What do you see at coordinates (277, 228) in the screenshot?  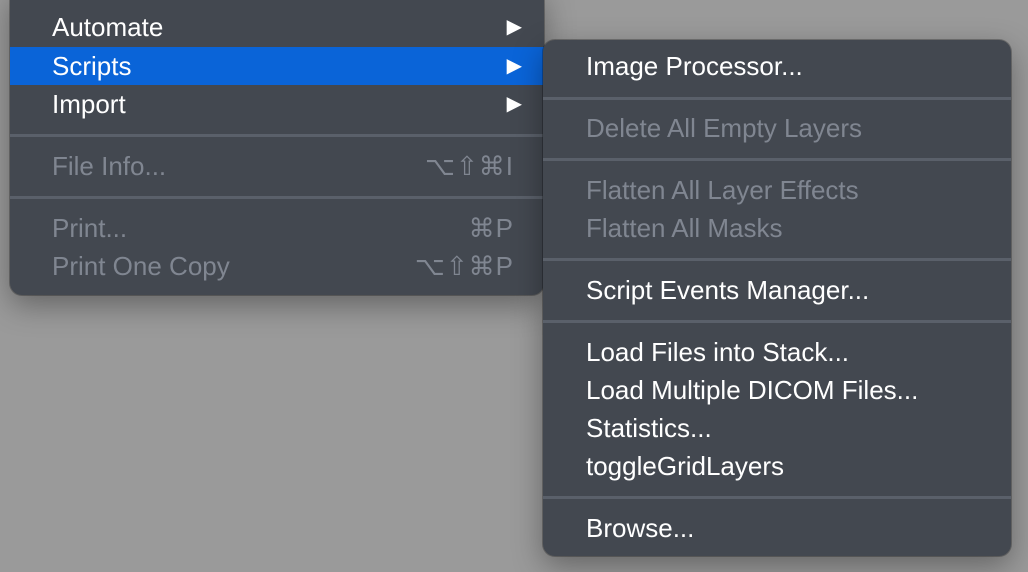 I see `menu-item-print: Print... ⌘P` at bounding box center [277, 228].